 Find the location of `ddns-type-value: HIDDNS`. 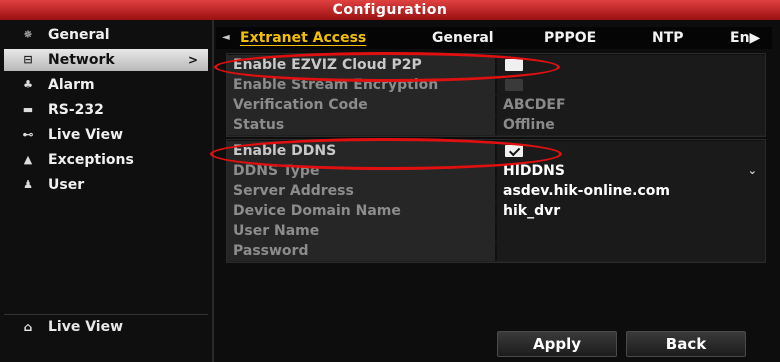

ddns-type-value: HIDDNS is located at coordinates (534, 171).